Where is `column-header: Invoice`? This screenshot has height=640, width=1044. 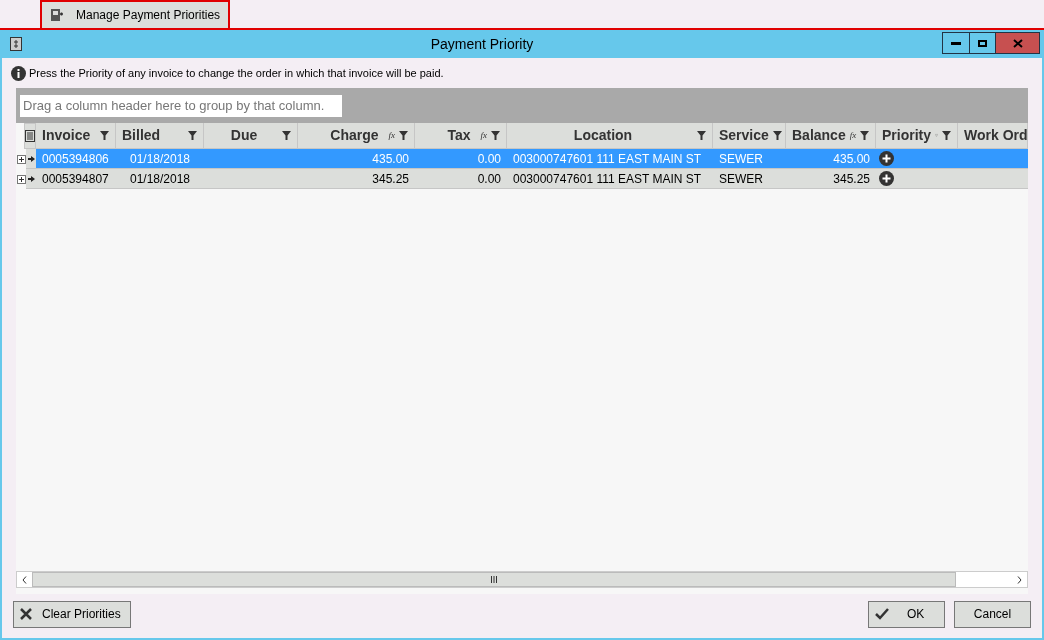
column-header: Invoice is located at coordinates (76, 136).